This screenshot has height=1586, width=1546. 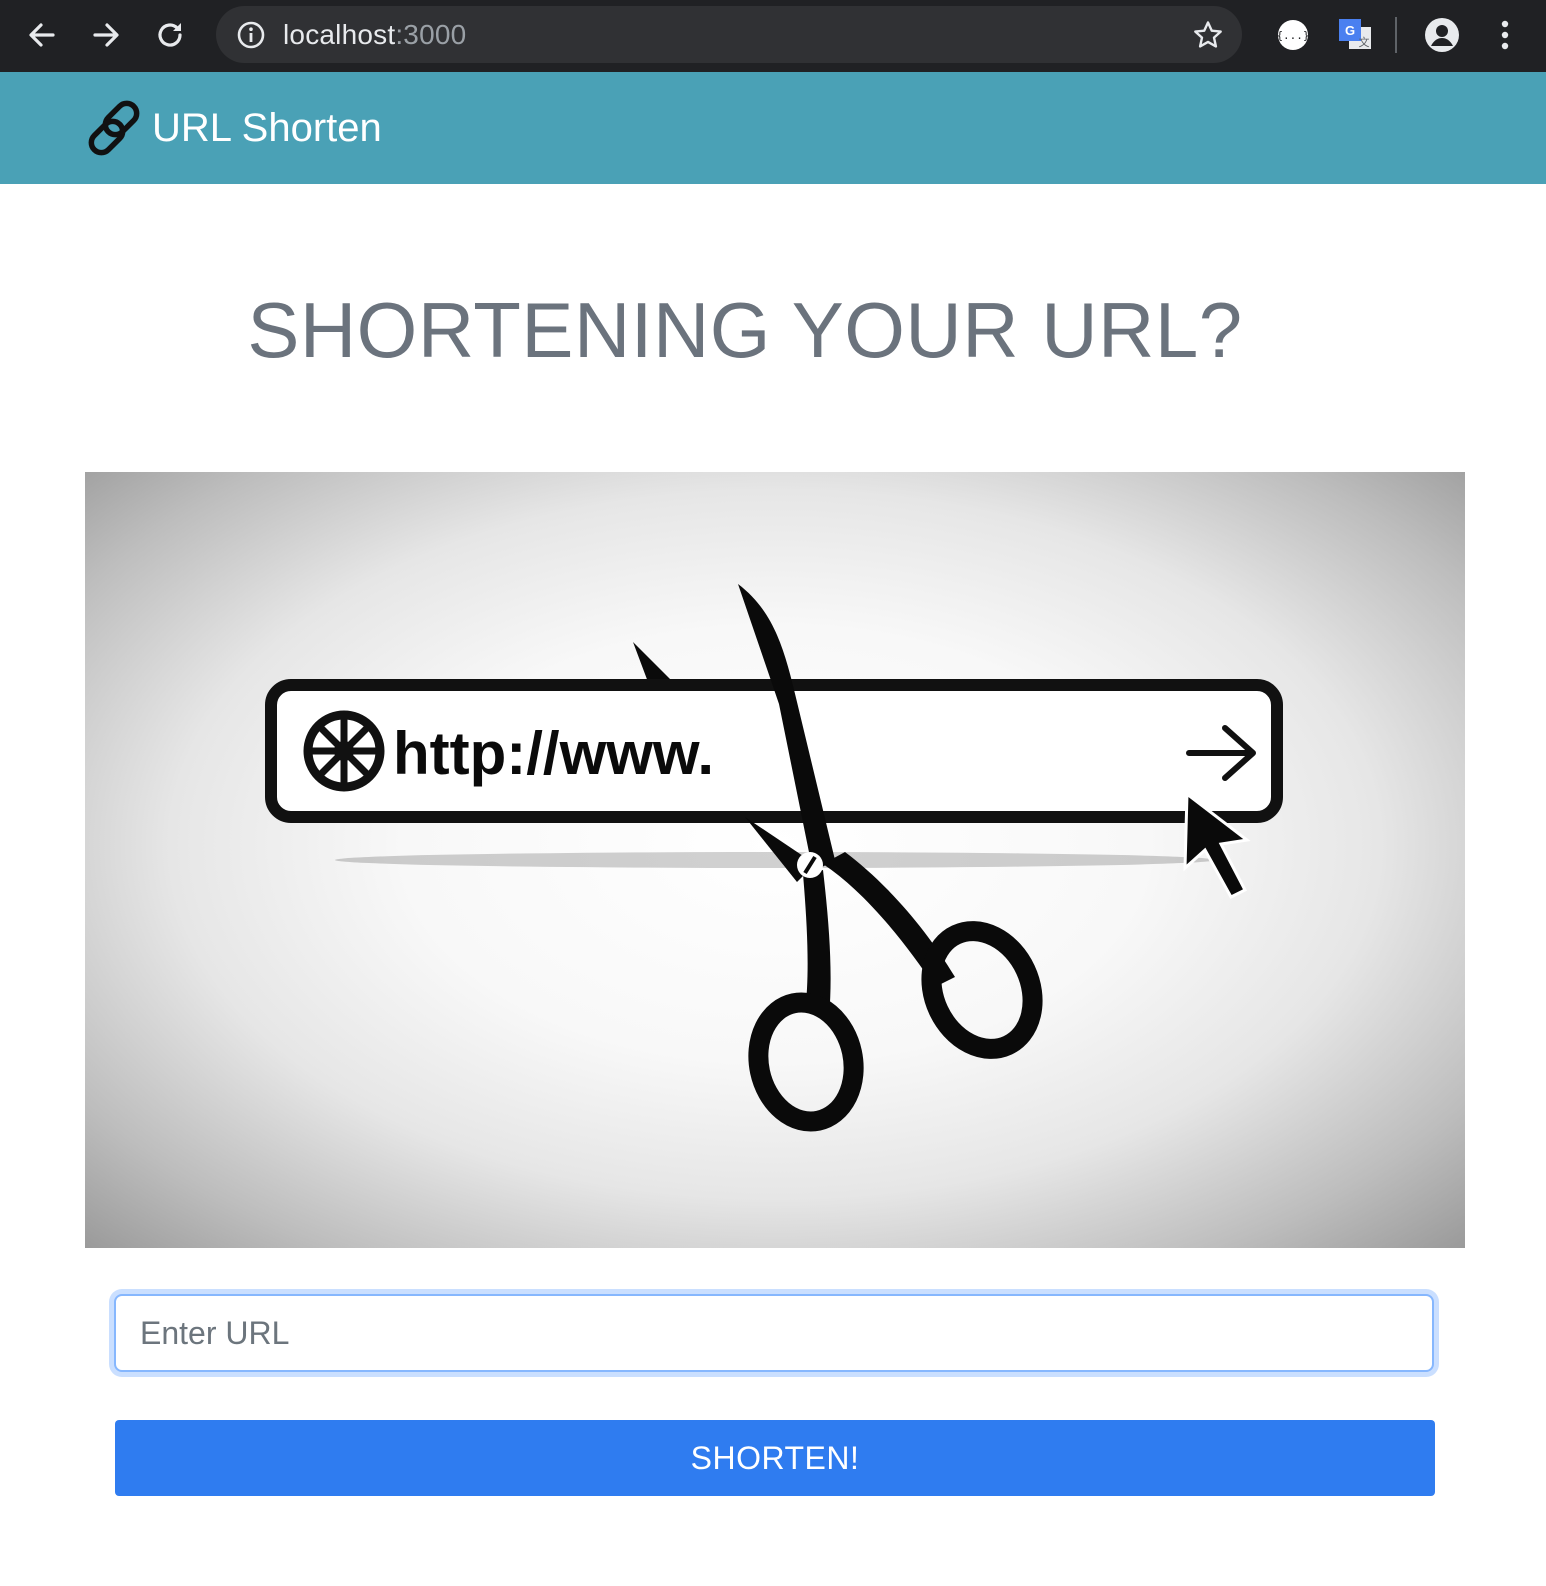 I want to click on info-icon, so click(x=251, y=35).